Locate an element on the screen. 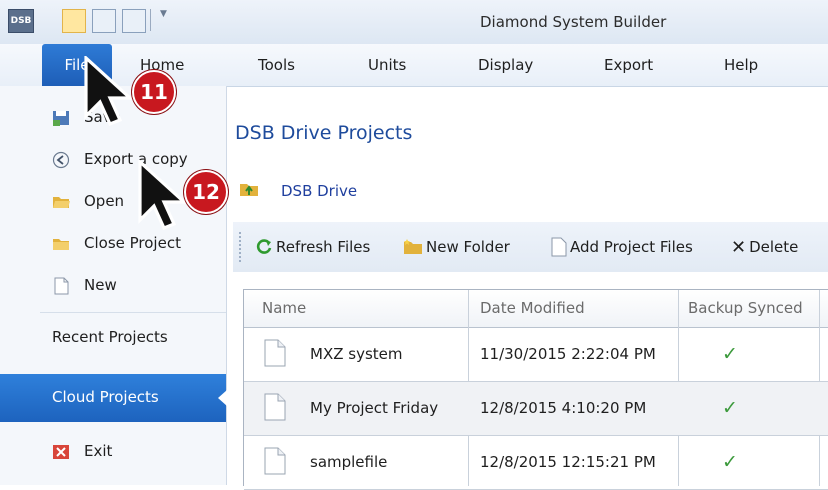 The height and width of the screenshot is (490, 828). refresh-files-button: Refresh Files is located at coordinates (312, 247).